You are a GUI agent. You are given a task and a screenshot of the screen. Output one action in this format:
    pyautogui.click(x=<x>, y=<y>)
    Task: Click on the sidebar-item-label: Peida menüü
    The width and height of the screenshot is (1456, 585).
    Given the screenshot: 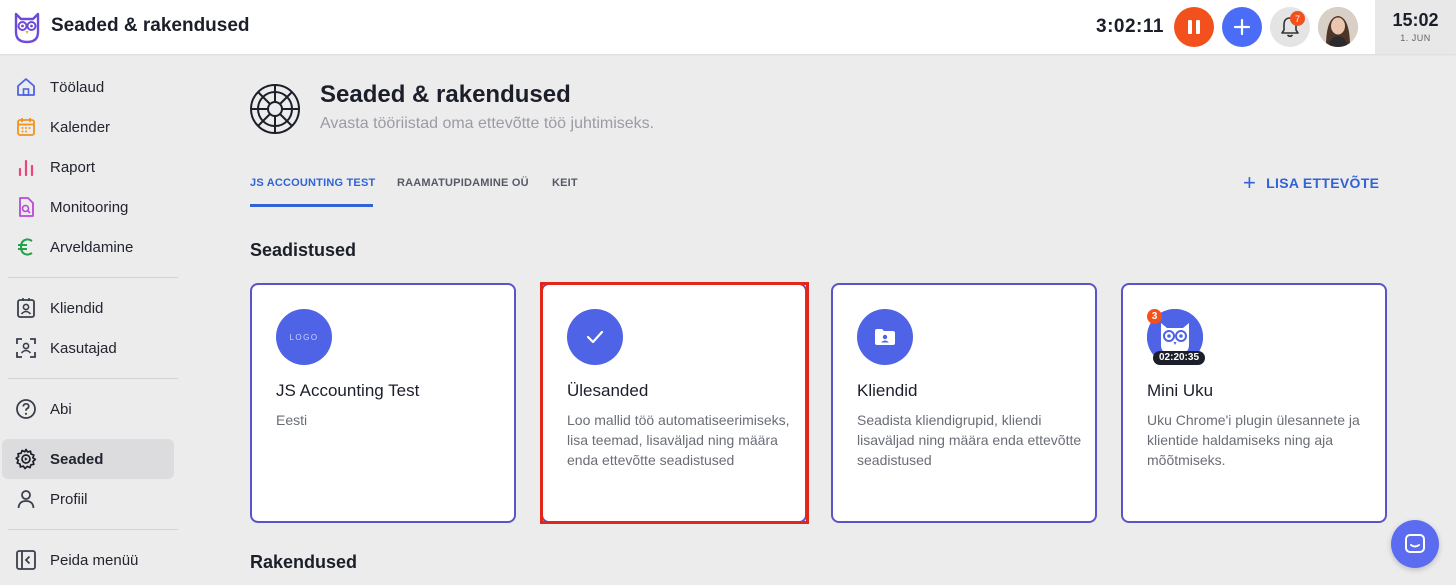 What is the action you would take?
    pyautogui.click(x=94, y=560)
    